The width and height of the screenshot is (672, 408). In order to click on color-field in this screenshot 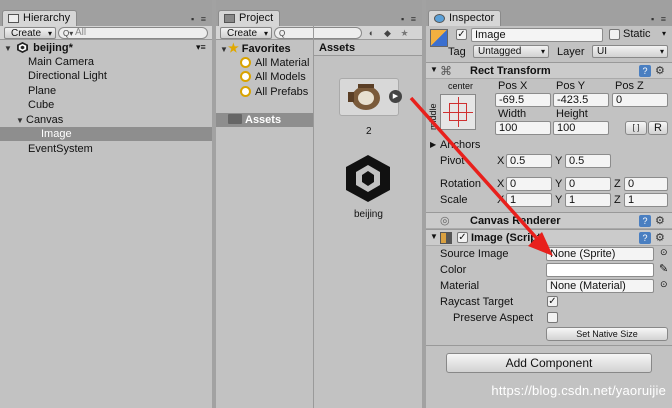, I will do `click(600, 270)`.